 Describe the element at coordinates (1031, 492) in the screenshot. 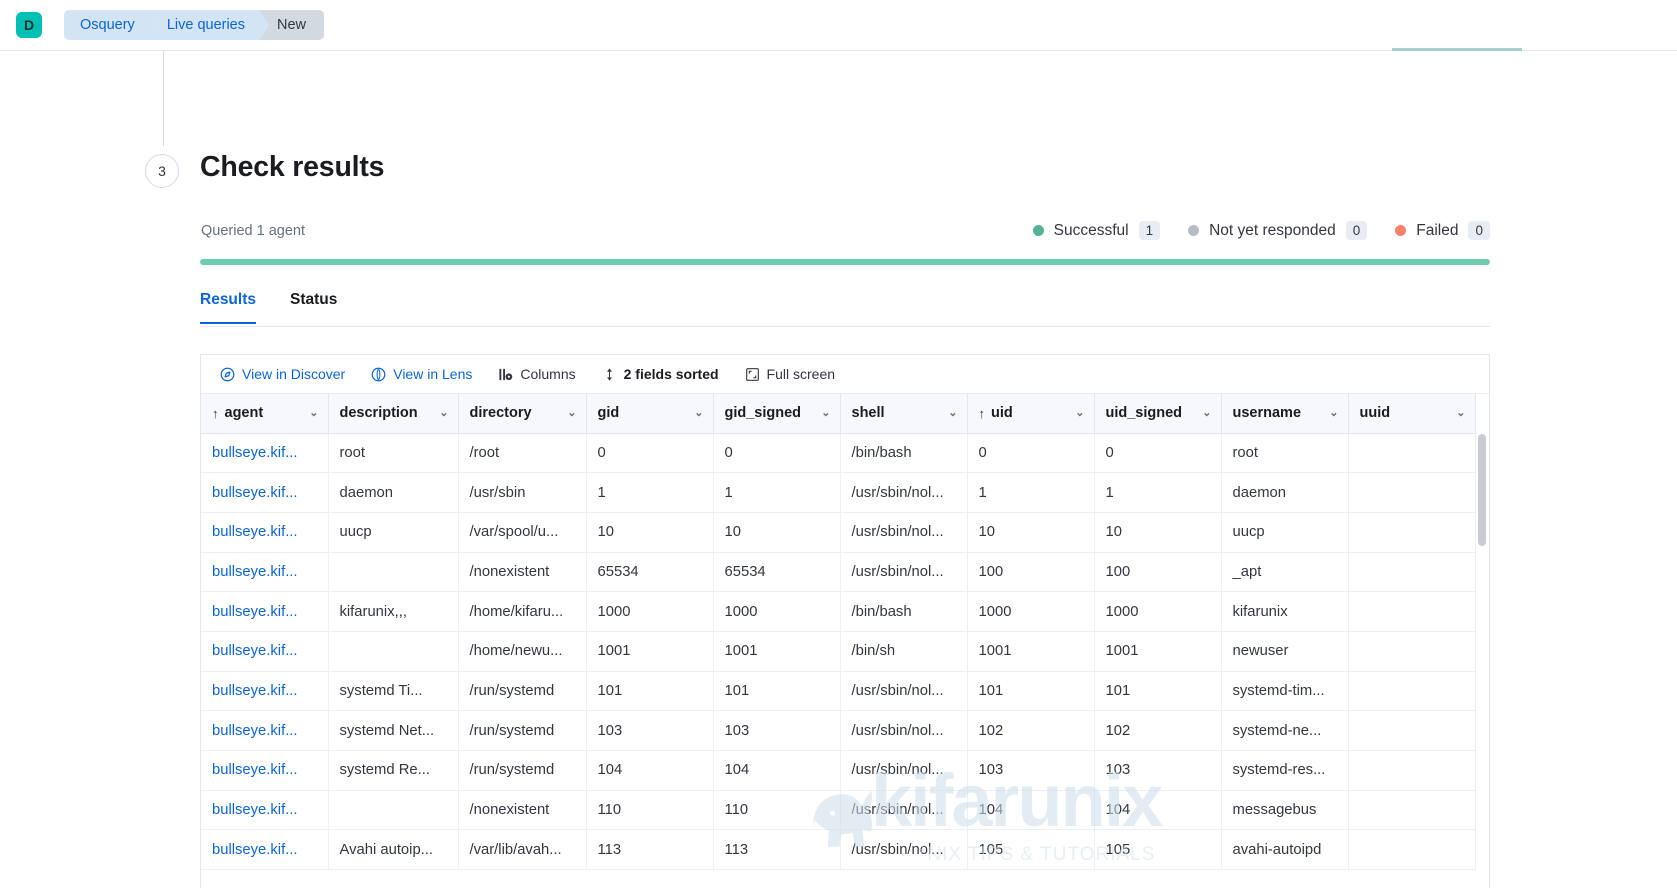

I see `cell-uid: 1` at that location.